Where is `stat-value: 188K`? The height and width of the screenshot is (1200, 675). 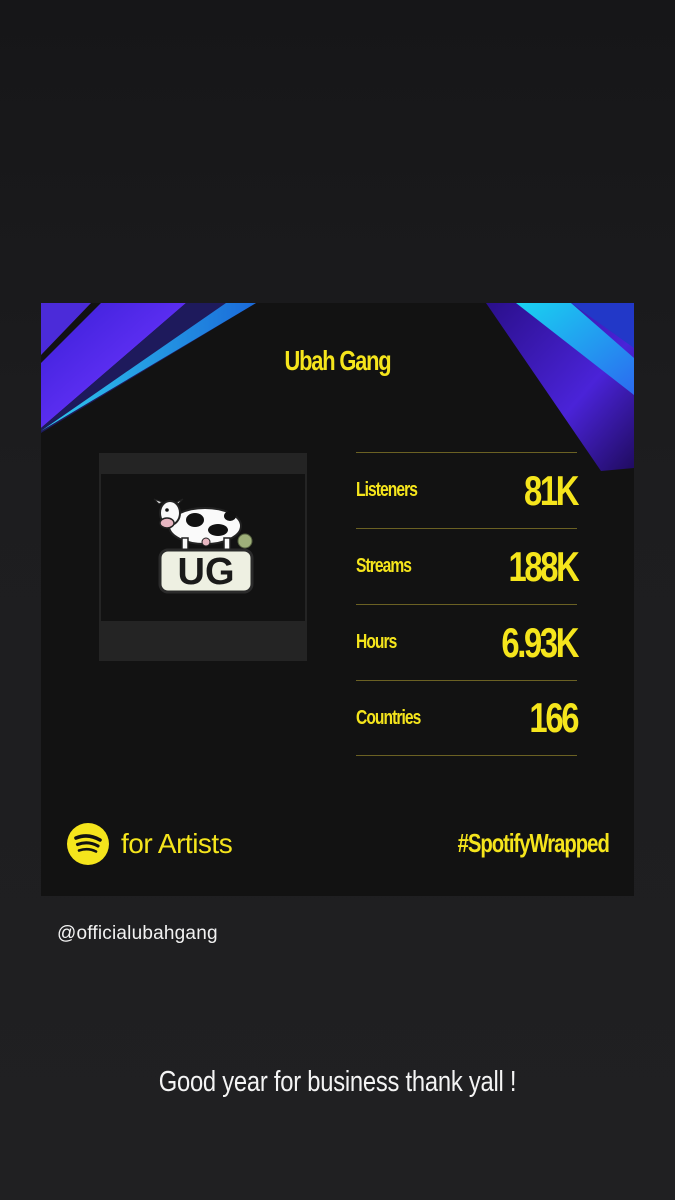
stat-value: 188K is located at coordinates (543, 566).